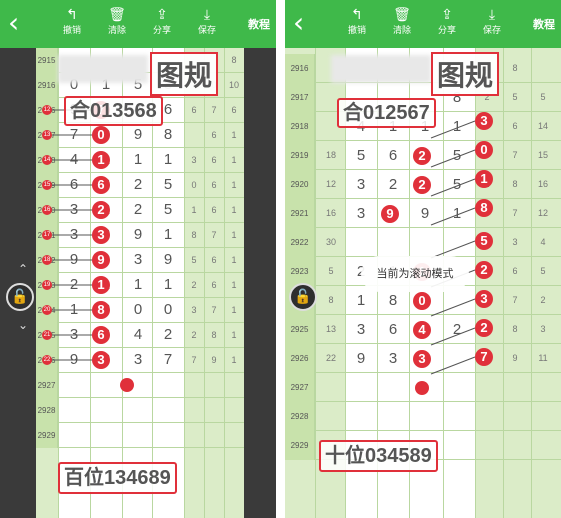  Describe the element at coordinates (47, 360) in the screenshot. I see `row-marker: 22` at that location.